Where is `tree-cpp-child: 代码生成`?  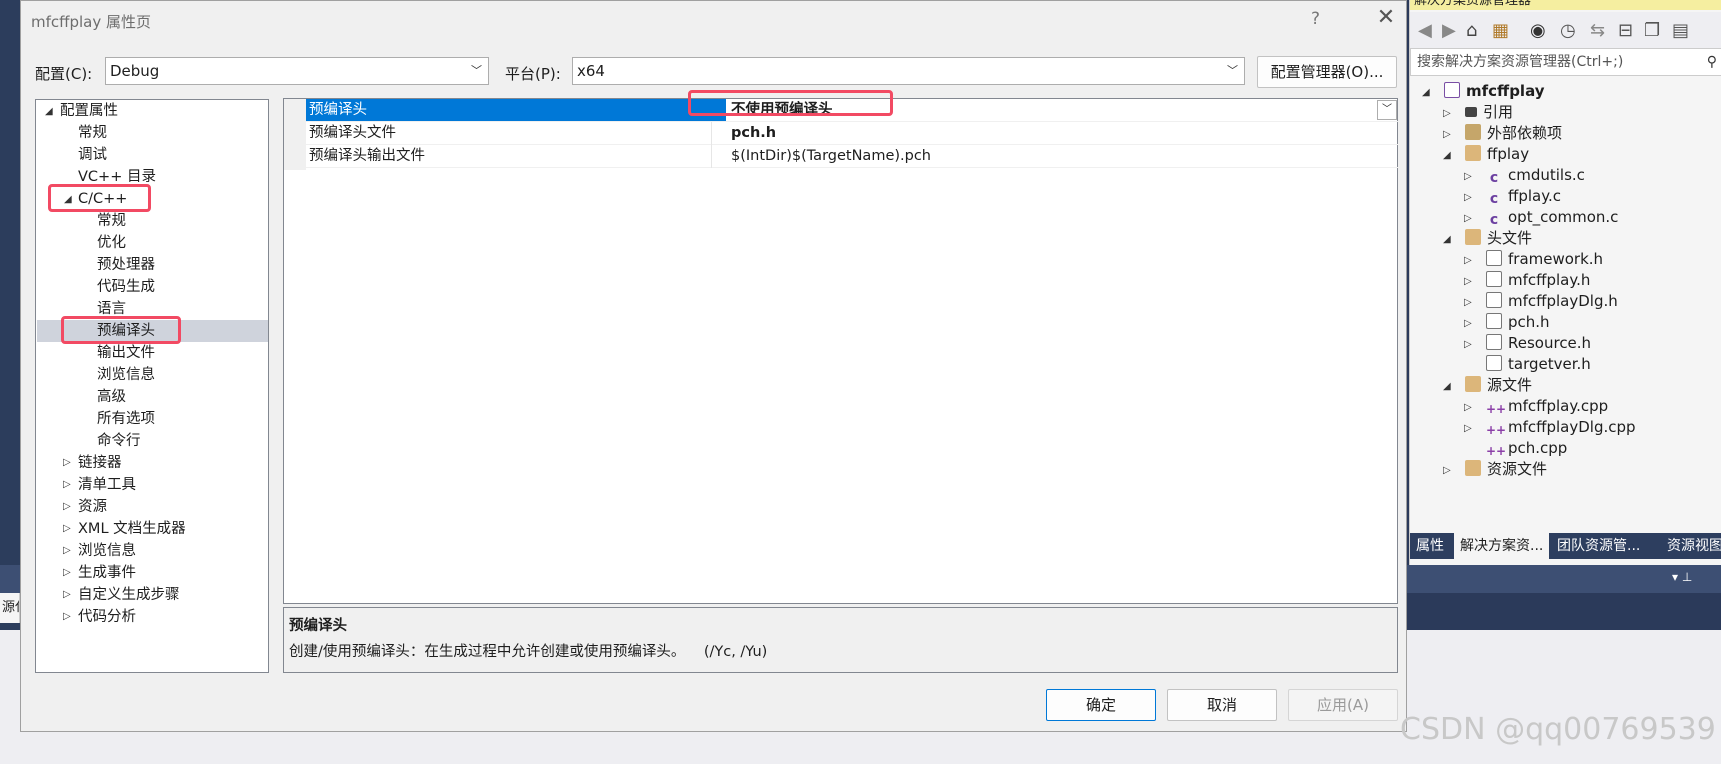 tree-cpp-child: 代码生成 is located at coordinates (126, 287).